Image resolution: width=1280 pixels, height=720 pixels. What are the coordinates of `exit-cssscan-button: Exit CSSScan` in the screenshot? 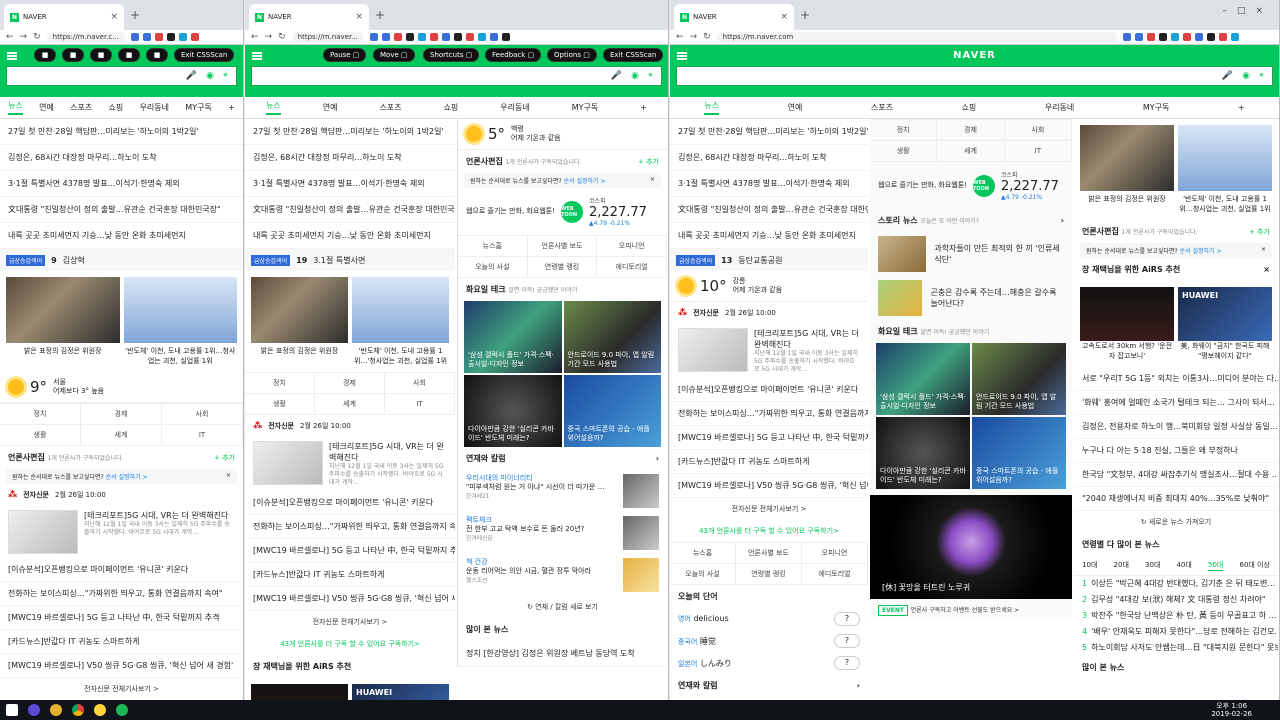 It's located at (633, 55).